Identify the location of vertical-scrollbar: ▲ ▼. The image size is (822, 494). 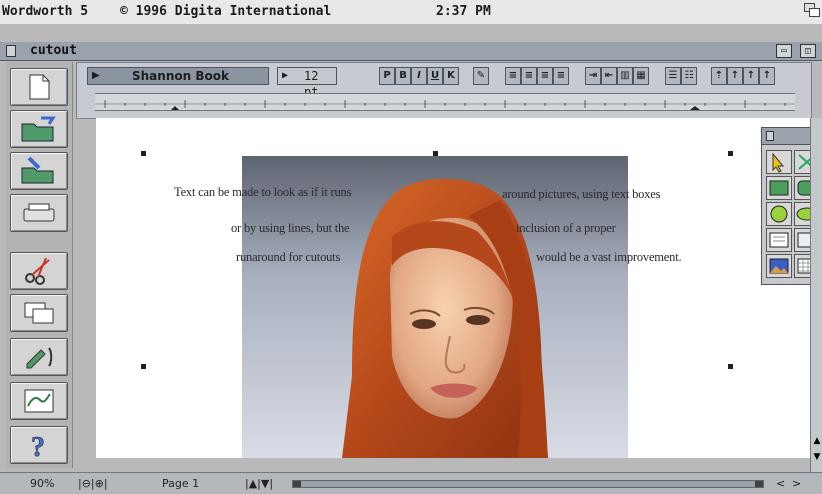
(816, 295).